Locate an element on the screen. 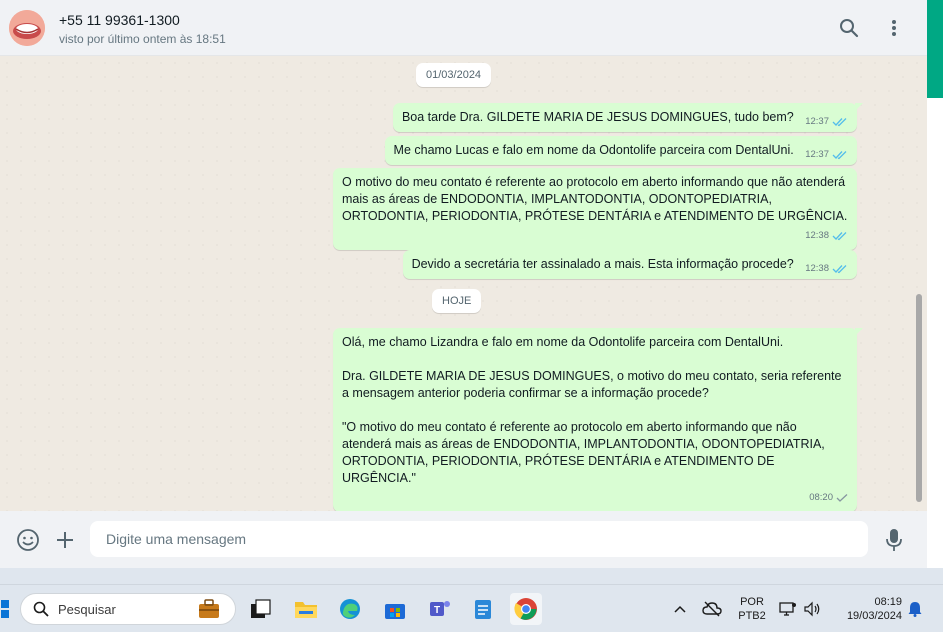  background-window-edge is located at coordinates (935, 284).